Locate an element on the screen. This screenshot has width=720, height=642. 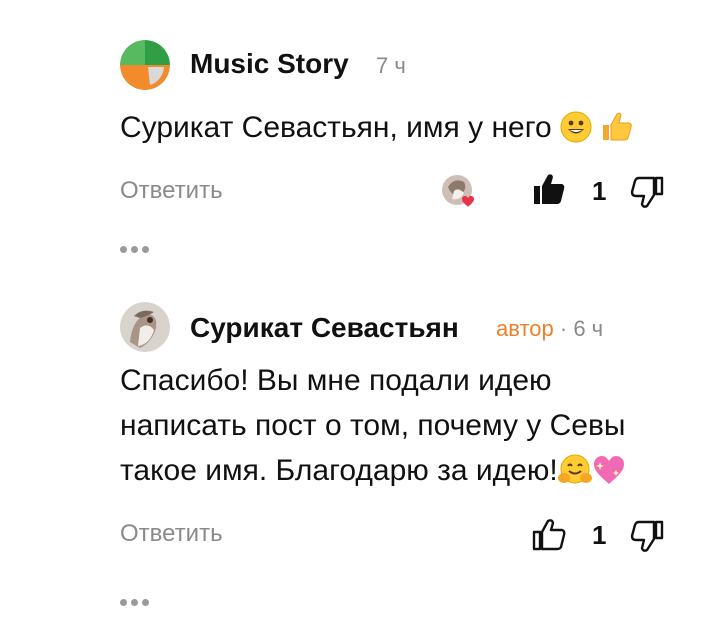
thumbs-up-emoji-icon is located at coordinates (617, 132).